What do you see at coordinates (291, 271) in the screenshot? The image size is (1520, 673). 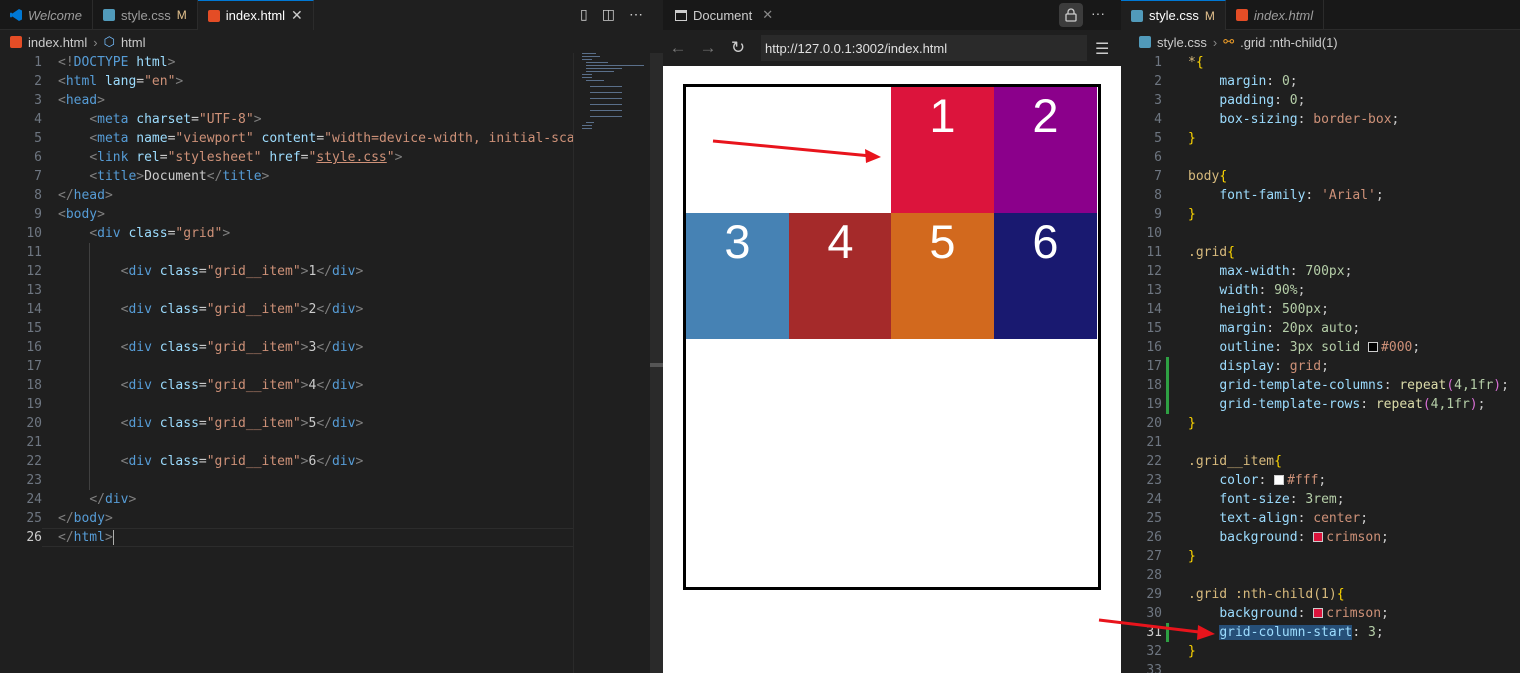 I see `code-line: 12 <div class="grid__item">1</div>` at bounding box center [291, 271].